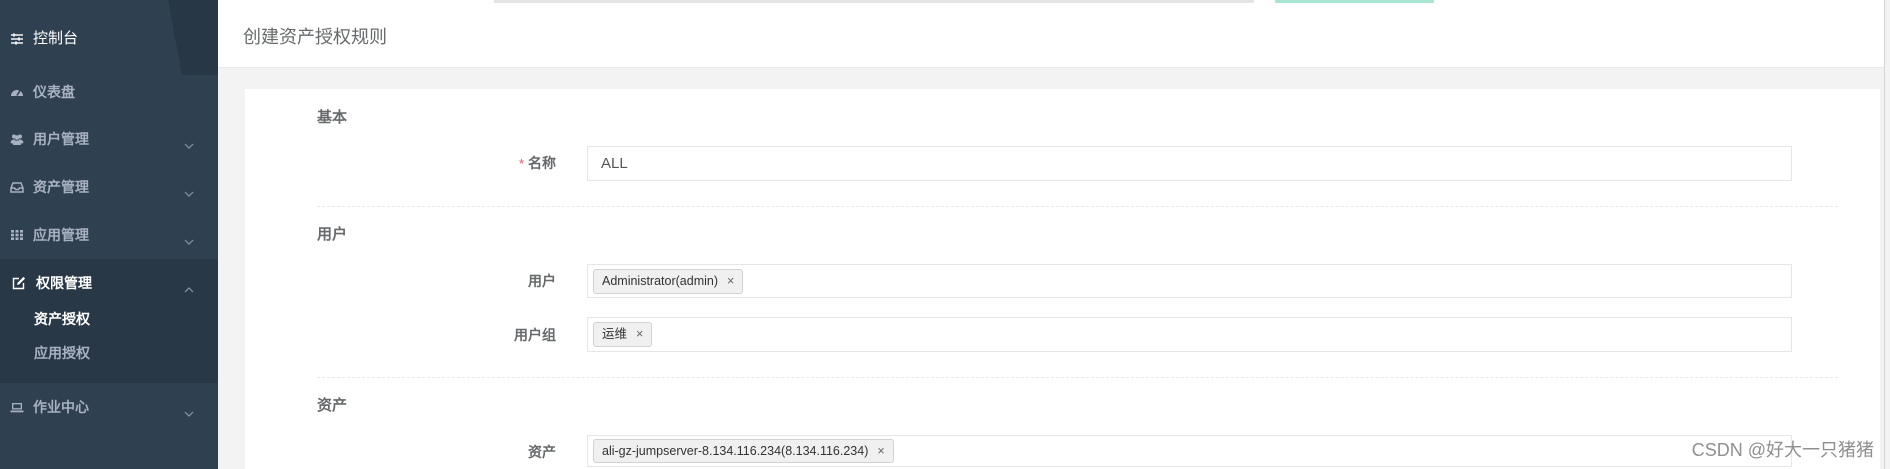  Describe the element at coordinates (17, 92) in the screenshot. I see `dashboard-icon` at that location.